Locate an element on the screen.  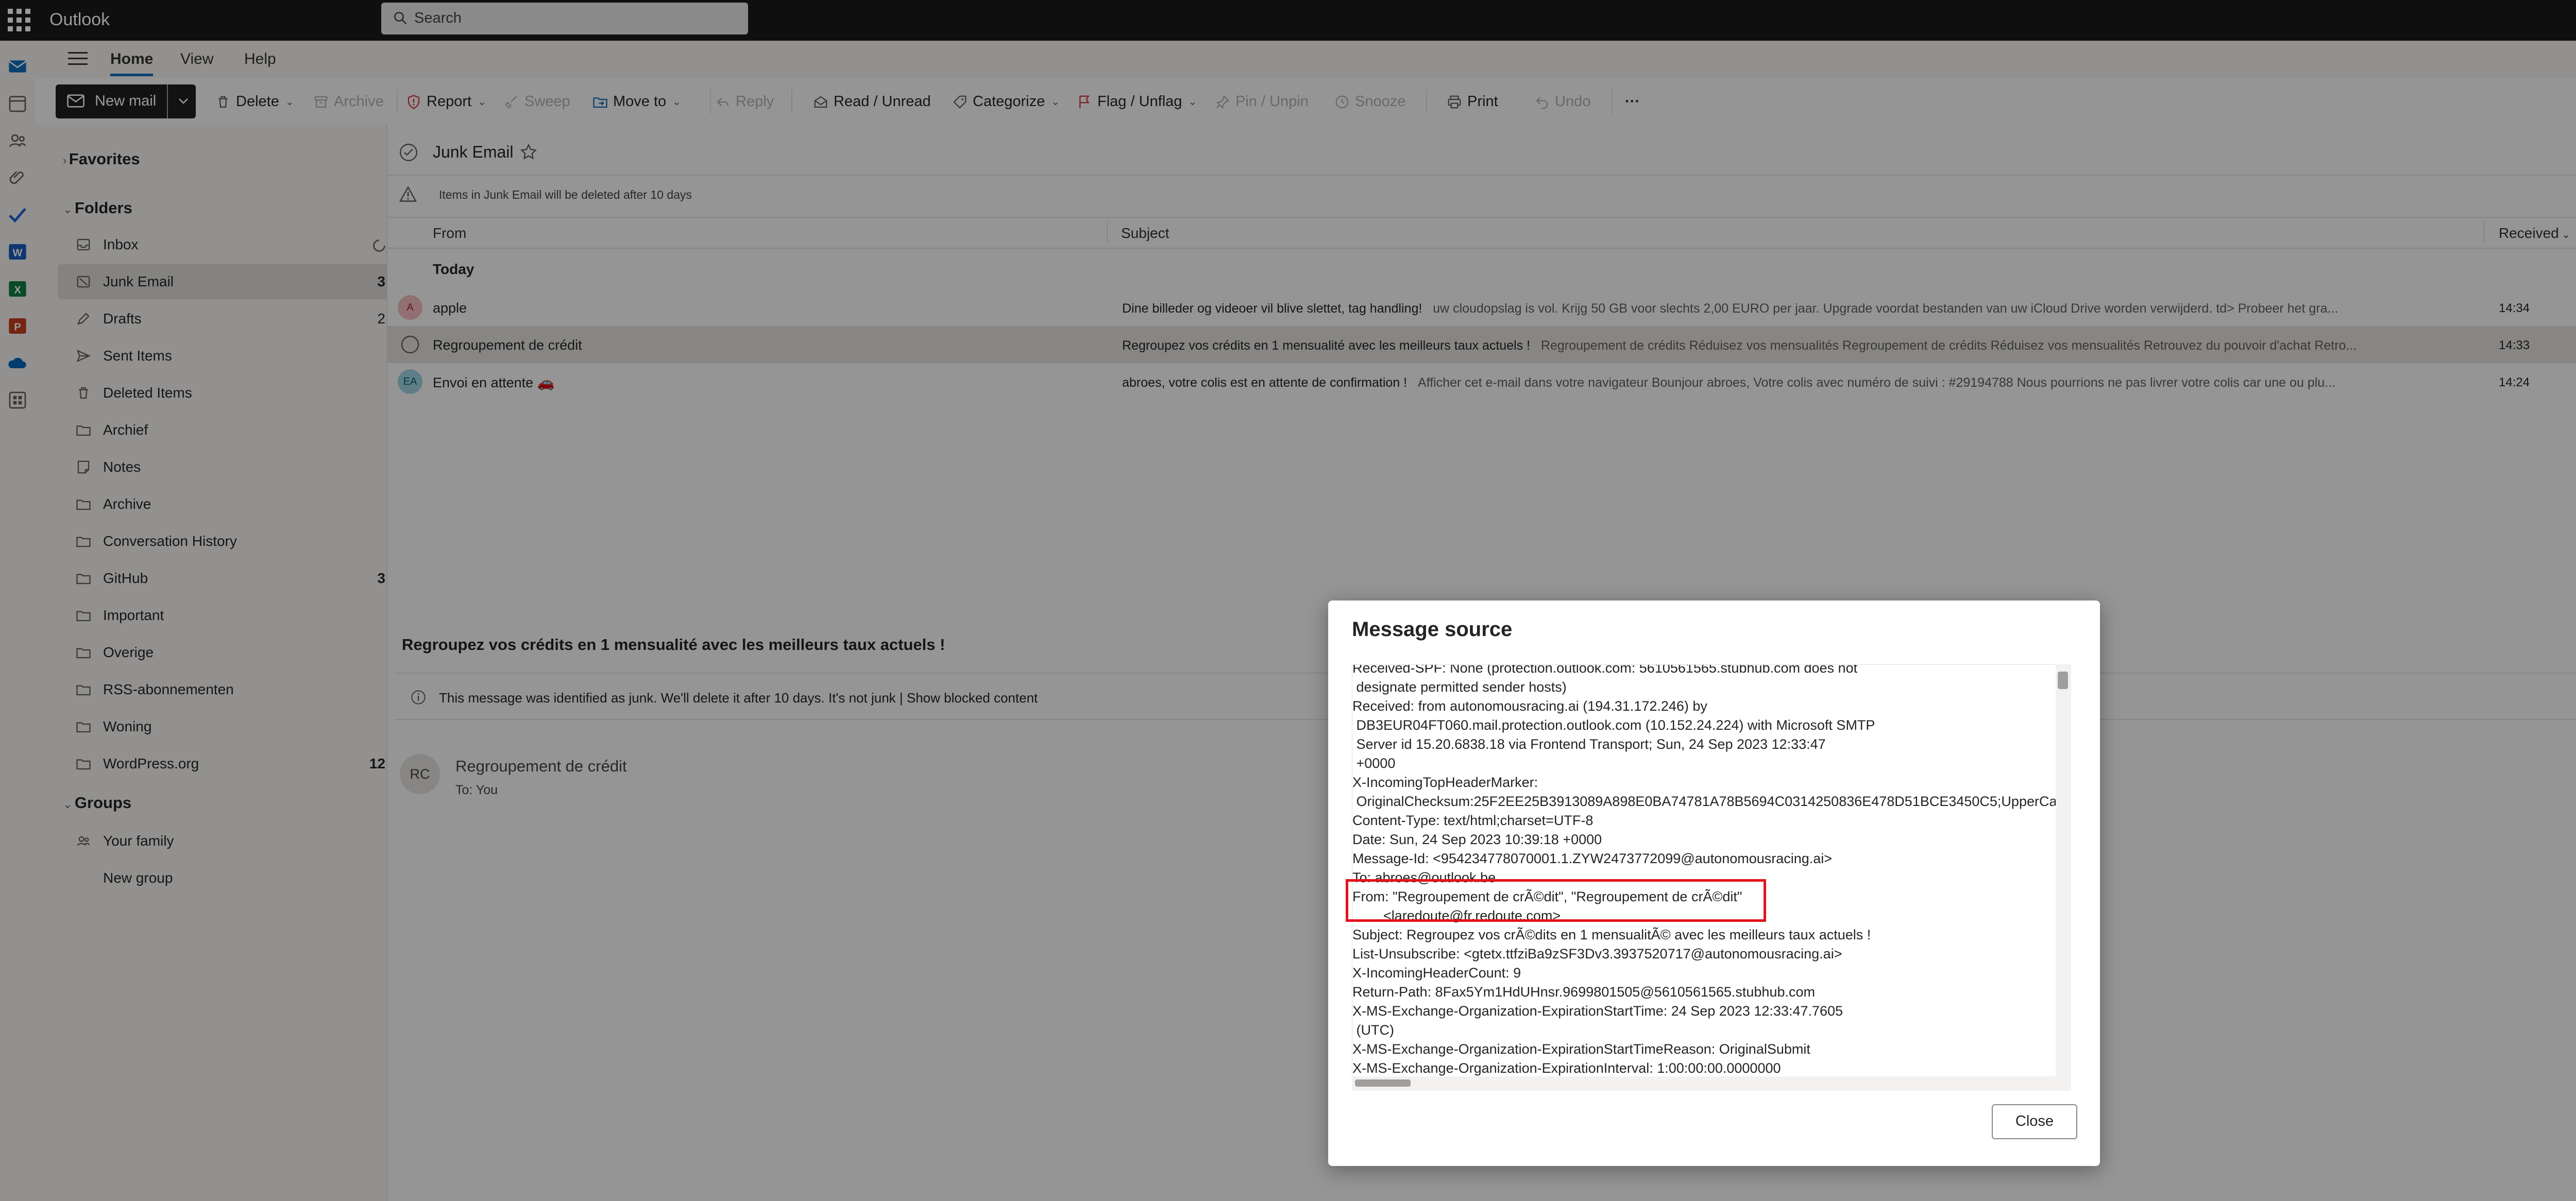
vertical-scrollbar is located at coordinates (2063, 870).